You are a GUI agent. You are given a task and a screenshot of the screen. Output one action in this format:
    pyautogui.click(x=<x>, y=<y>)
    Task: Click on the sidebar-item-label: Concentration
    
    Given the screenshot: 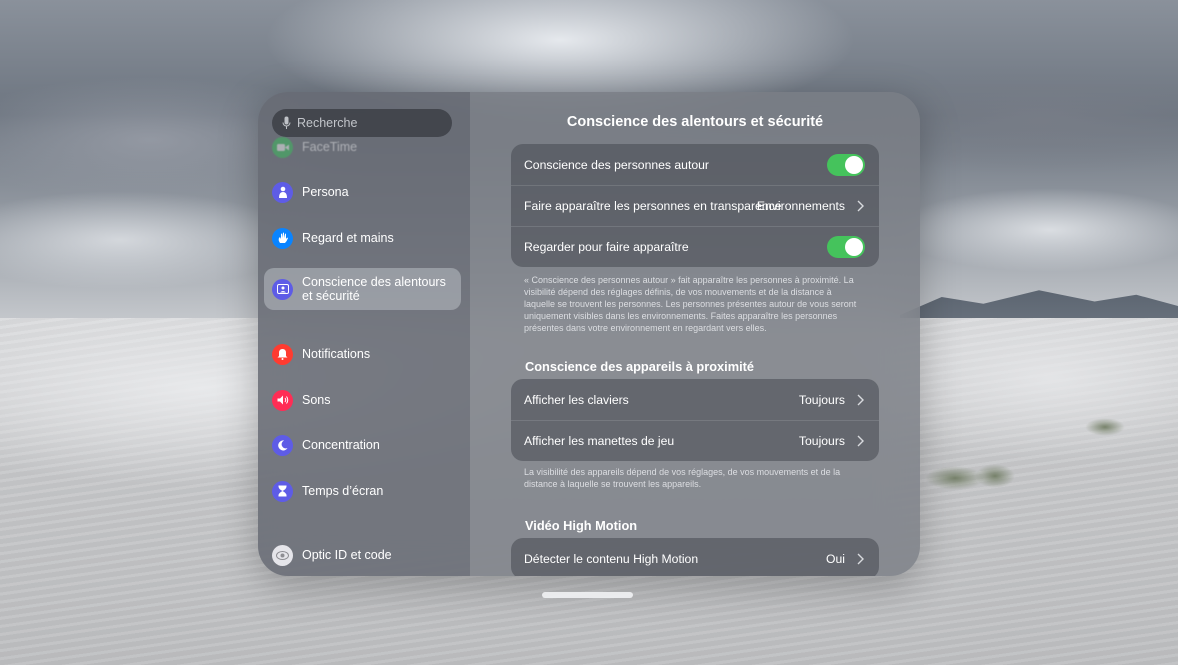 What is the action you would take?
    pyautogui.click(x=341, y=445)
    